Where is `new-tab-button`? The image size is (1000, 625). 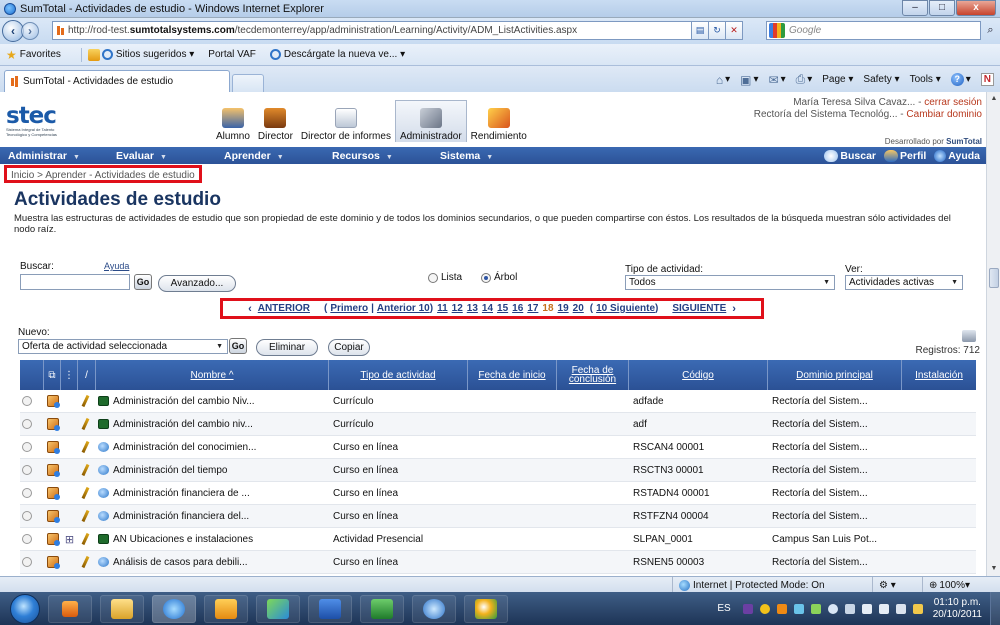
new-tab-button is located at coordinates (248, 83).